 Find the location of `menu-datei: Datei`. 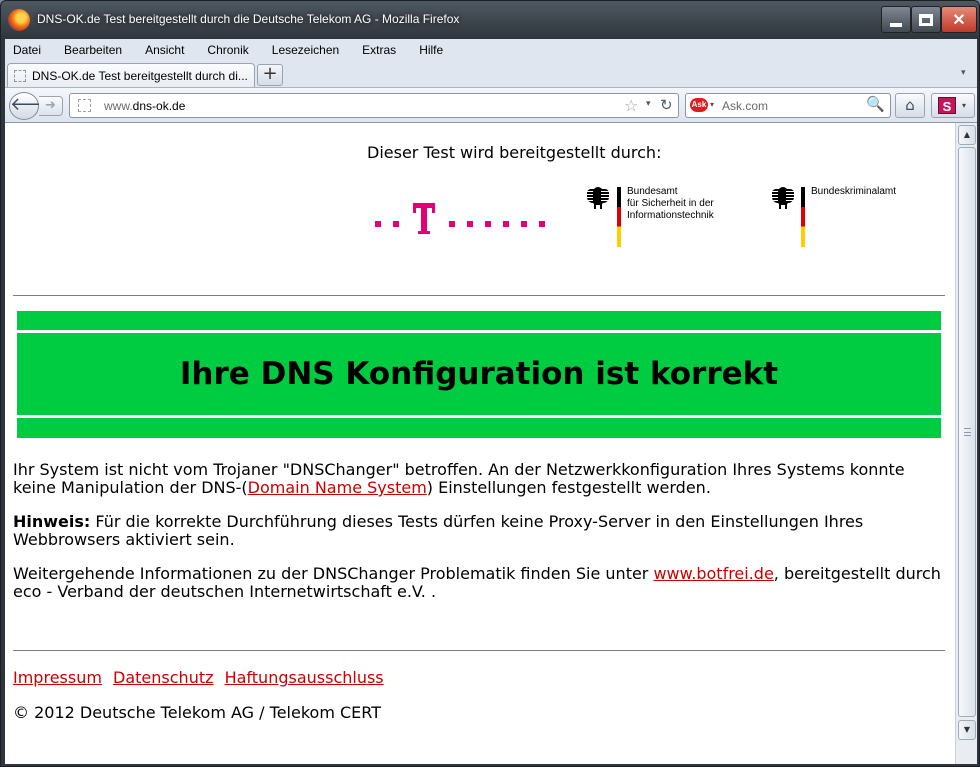

menu-datei: Datei is located at coordinates (27, 50).